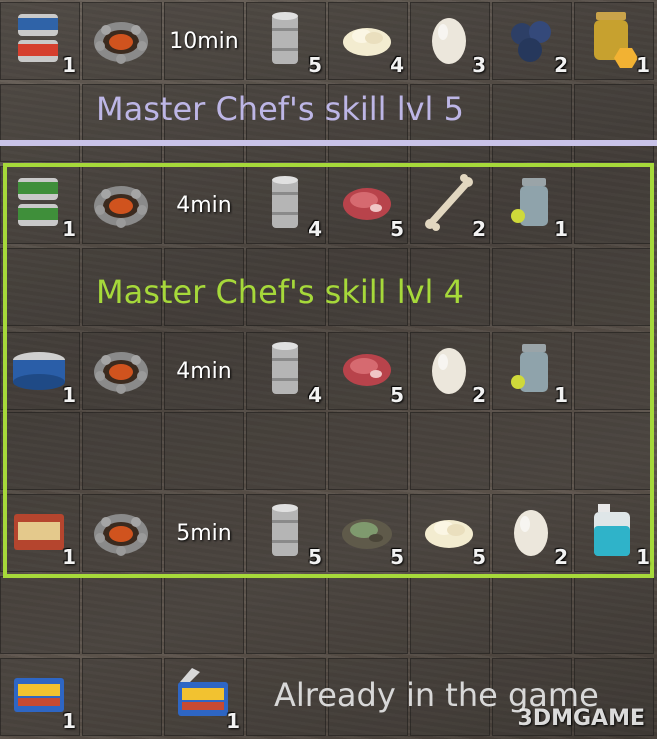 This screenshot has height=739, width=657. I want to click on item-egg: 3, so click(450, 41).